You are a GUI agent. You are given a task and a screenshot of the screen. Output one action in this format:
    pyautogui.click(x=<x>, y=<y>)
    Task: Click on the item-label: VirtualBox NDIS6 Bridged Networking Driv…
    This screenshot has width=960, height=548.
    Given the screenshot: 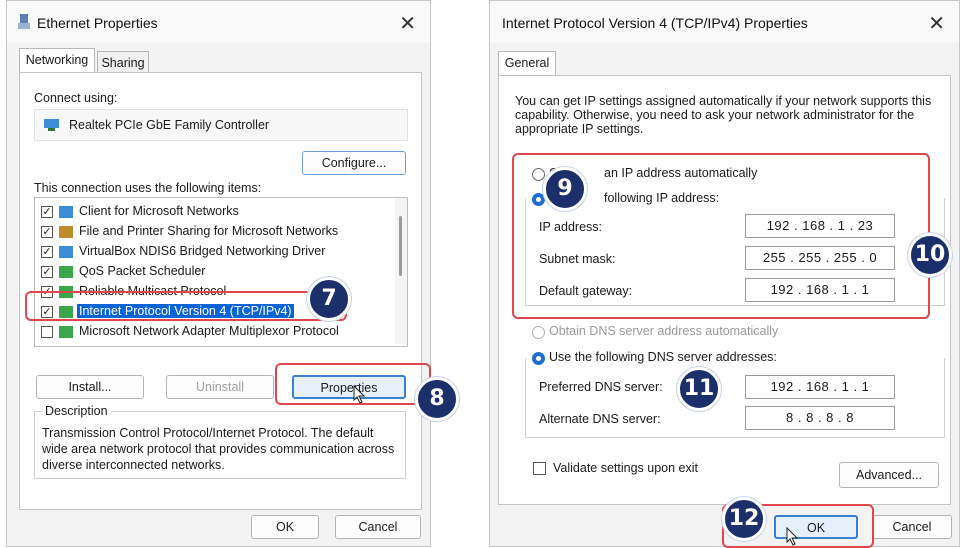 What is the action you would take?
    pyautogui.click(x=202, y=251)
    